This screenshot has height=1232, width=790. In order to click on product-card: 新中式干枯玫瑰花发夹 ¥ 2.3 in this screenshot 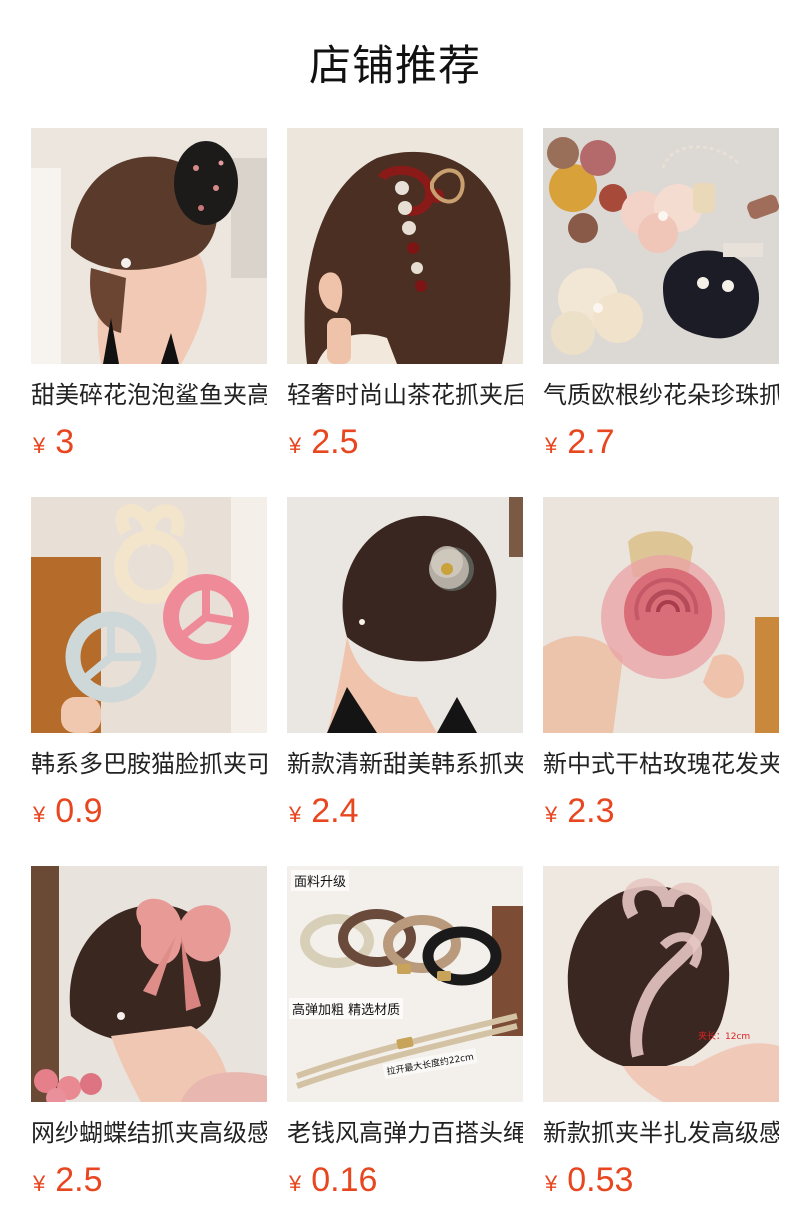, I will do `click(661, 665)`.